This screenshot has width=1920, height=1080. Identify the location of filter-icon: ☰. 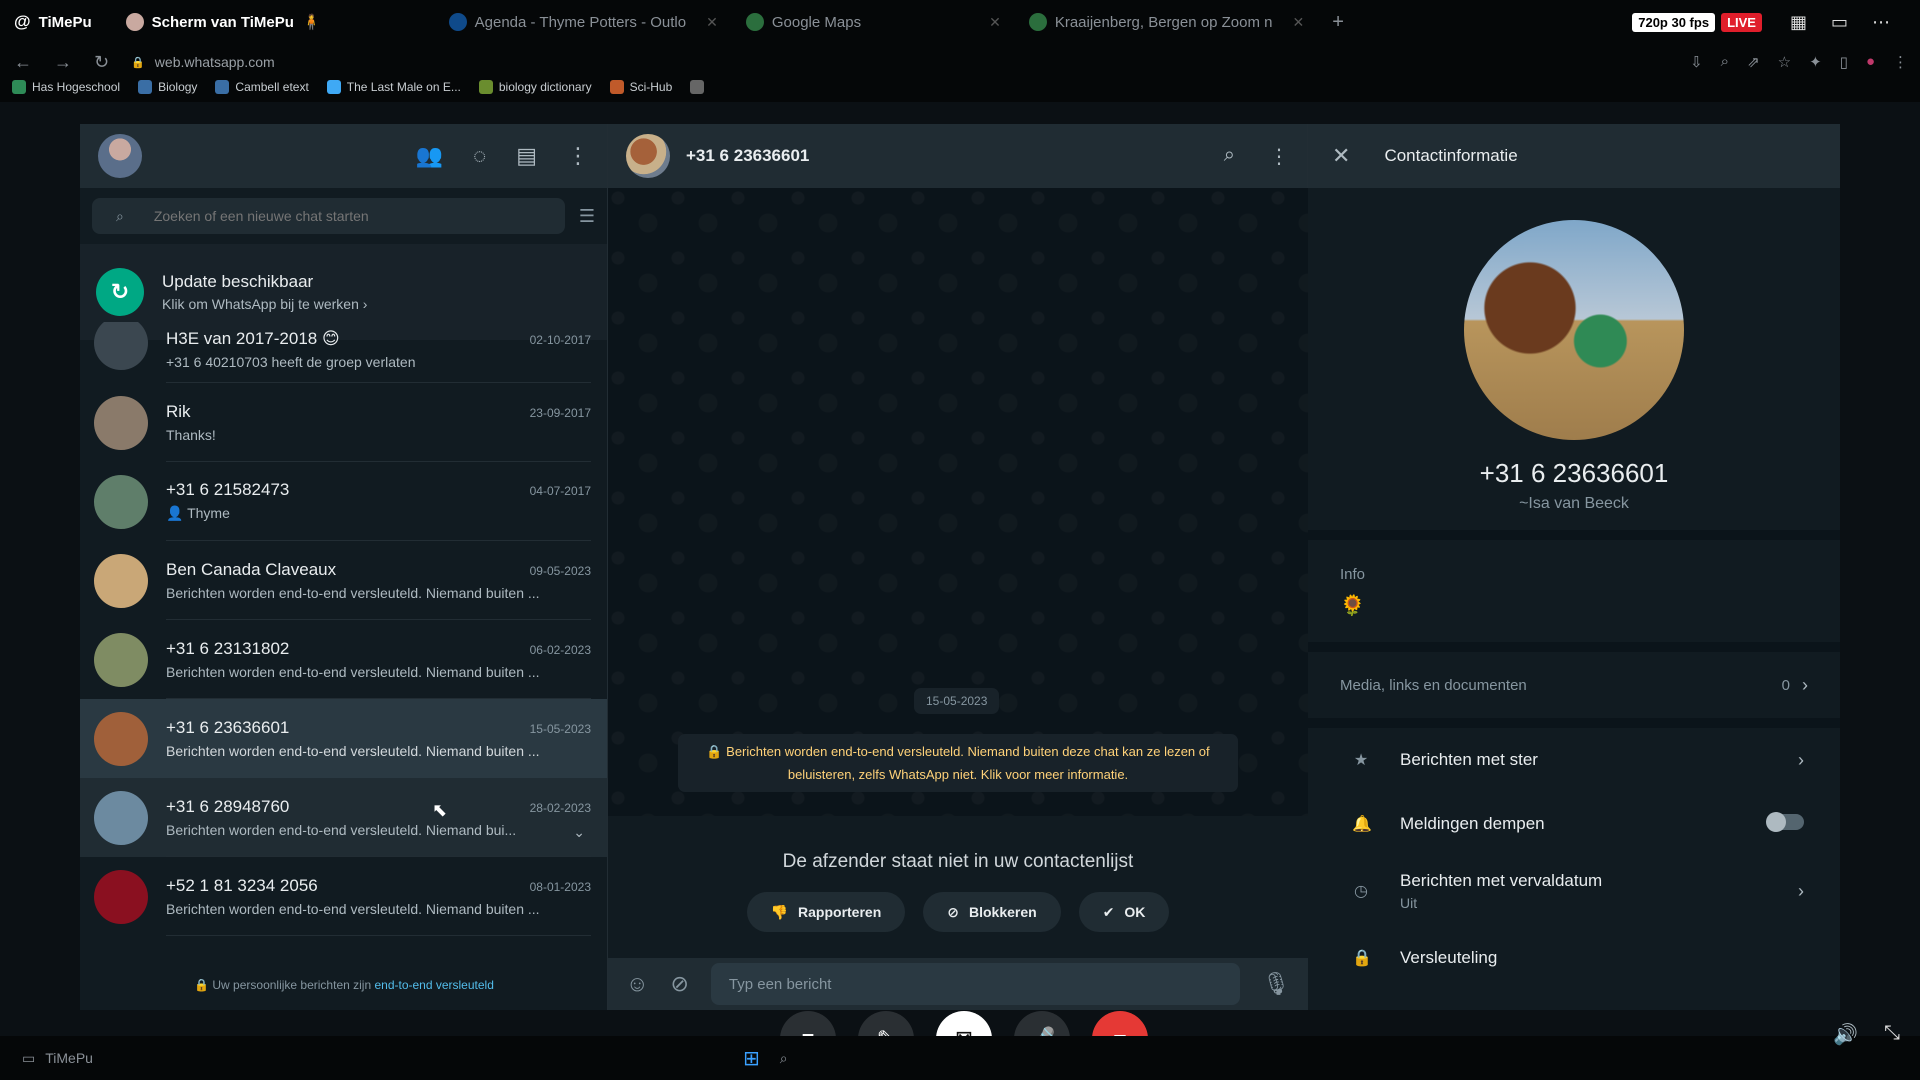
(587, 216).